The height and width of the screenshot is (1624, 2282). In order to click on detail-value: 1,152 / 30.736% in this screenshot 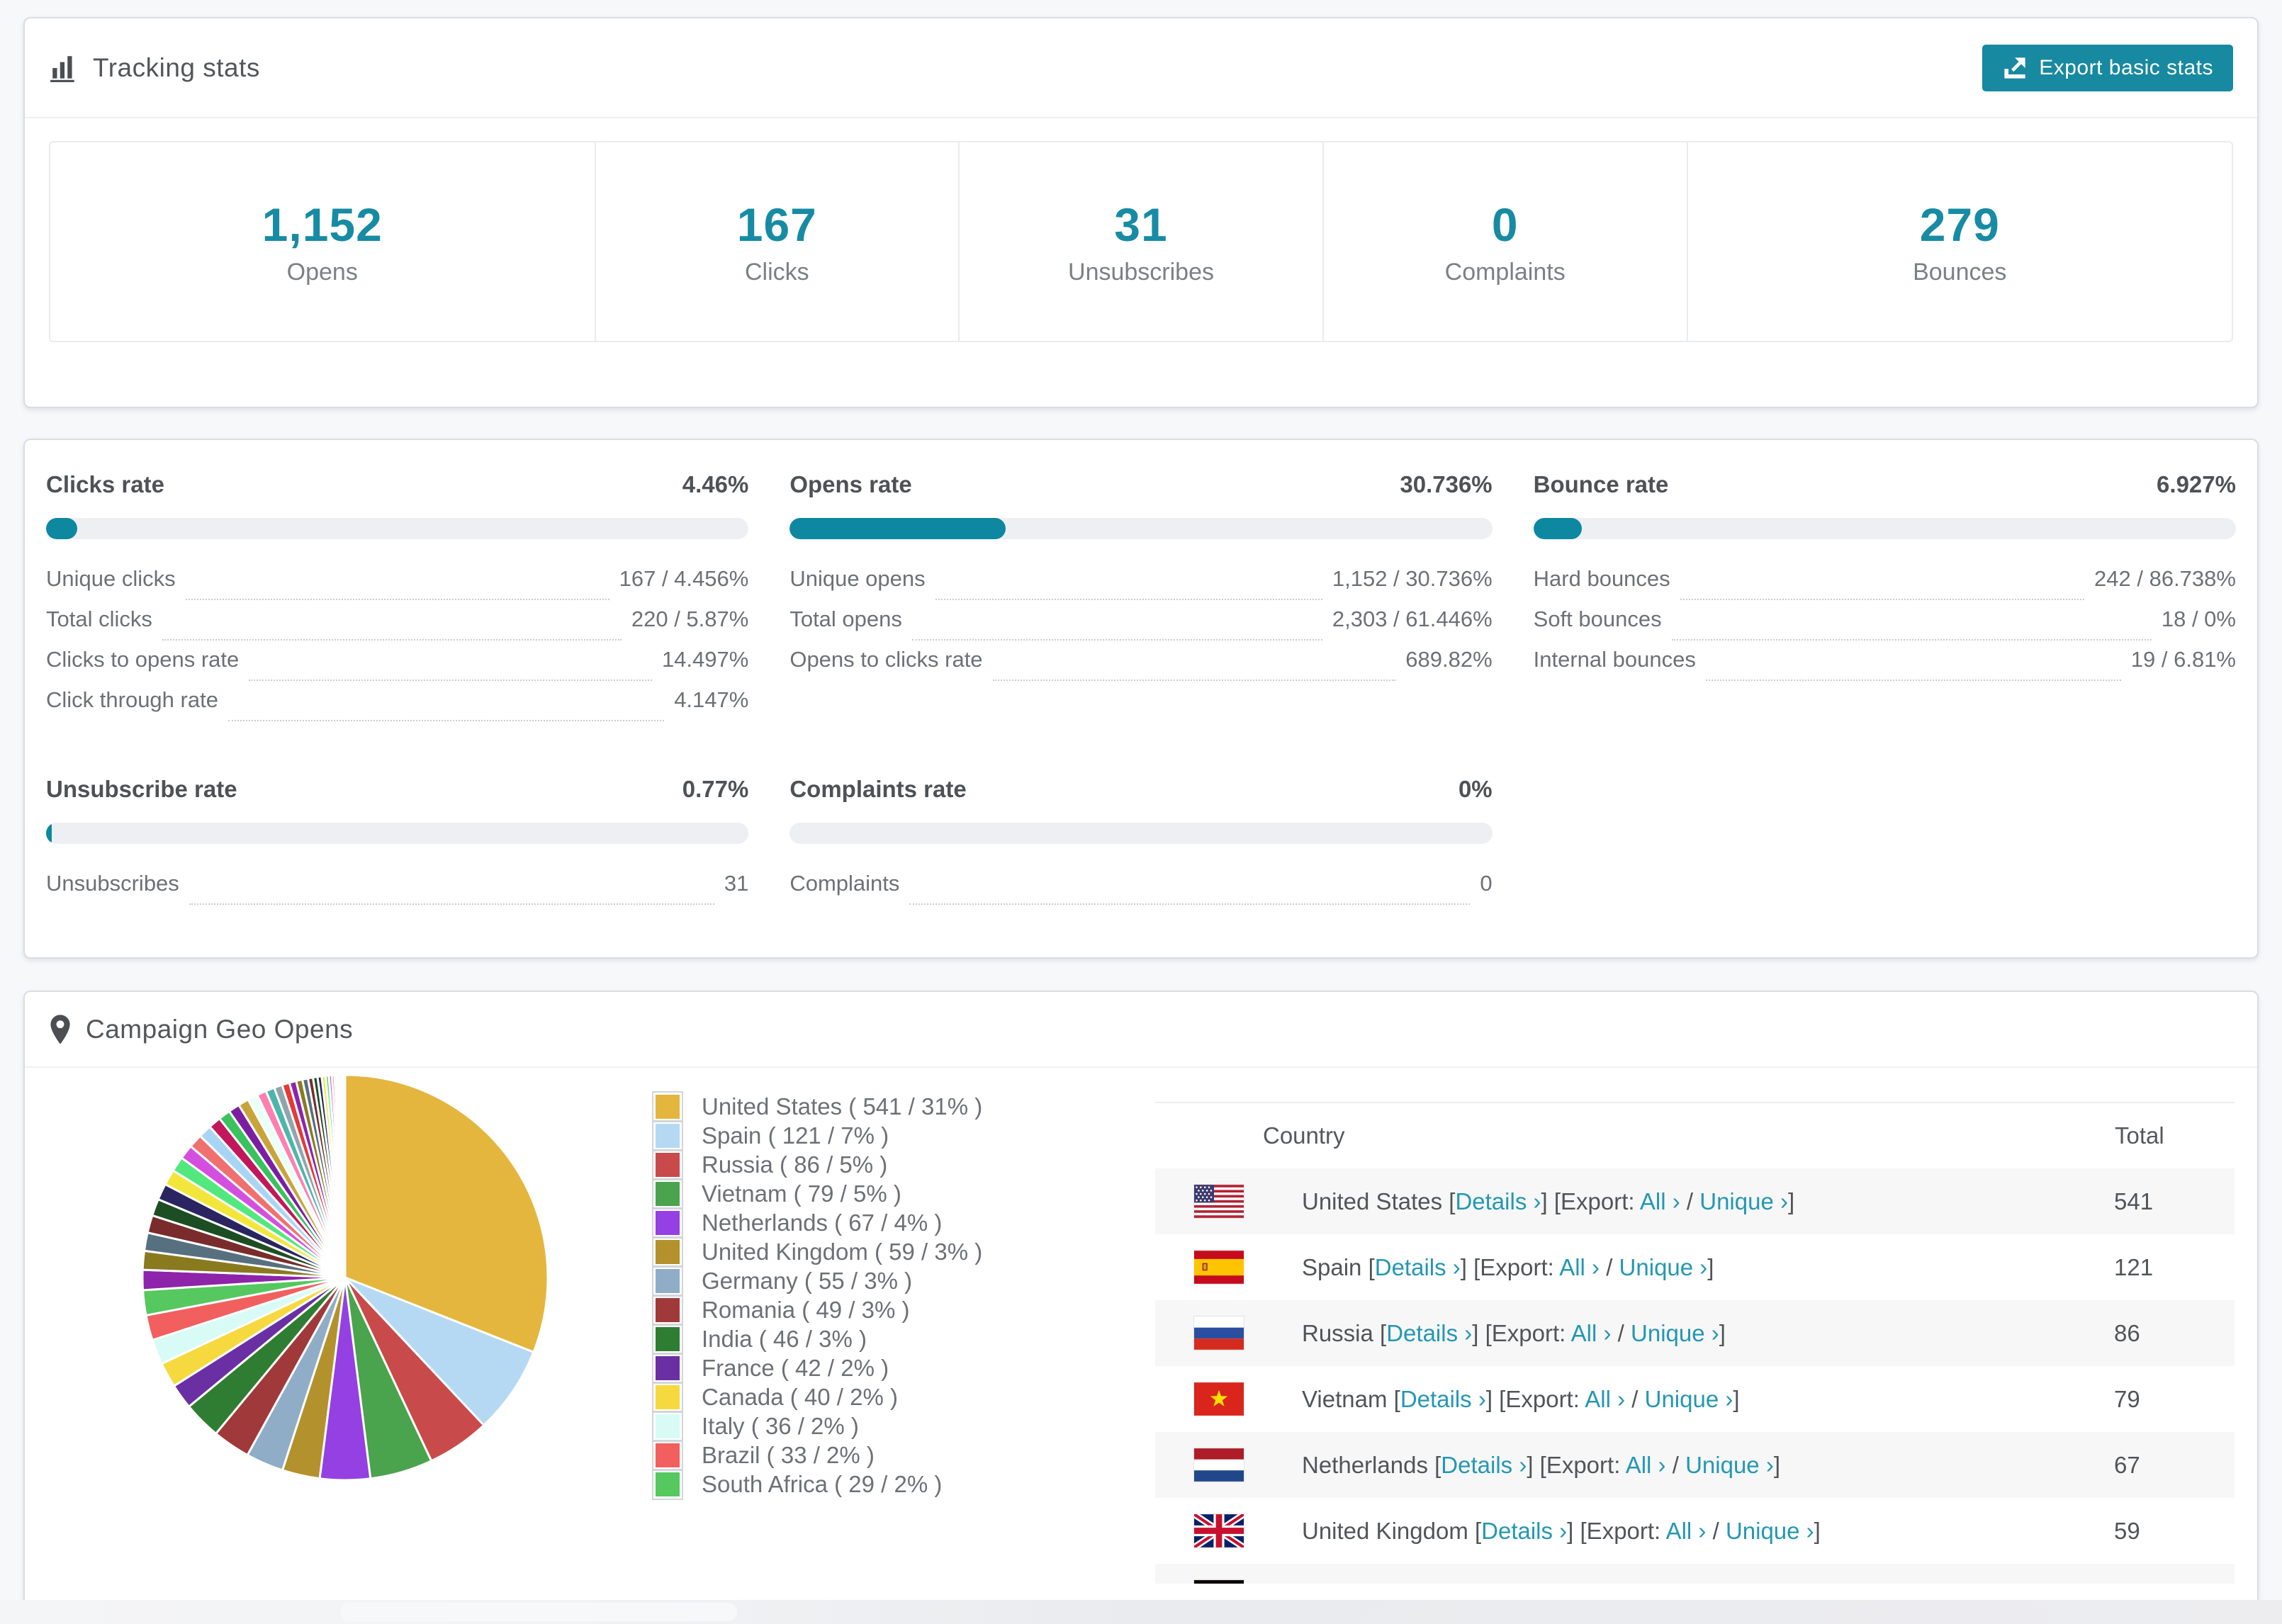, I will do `click(1412, 579)`.